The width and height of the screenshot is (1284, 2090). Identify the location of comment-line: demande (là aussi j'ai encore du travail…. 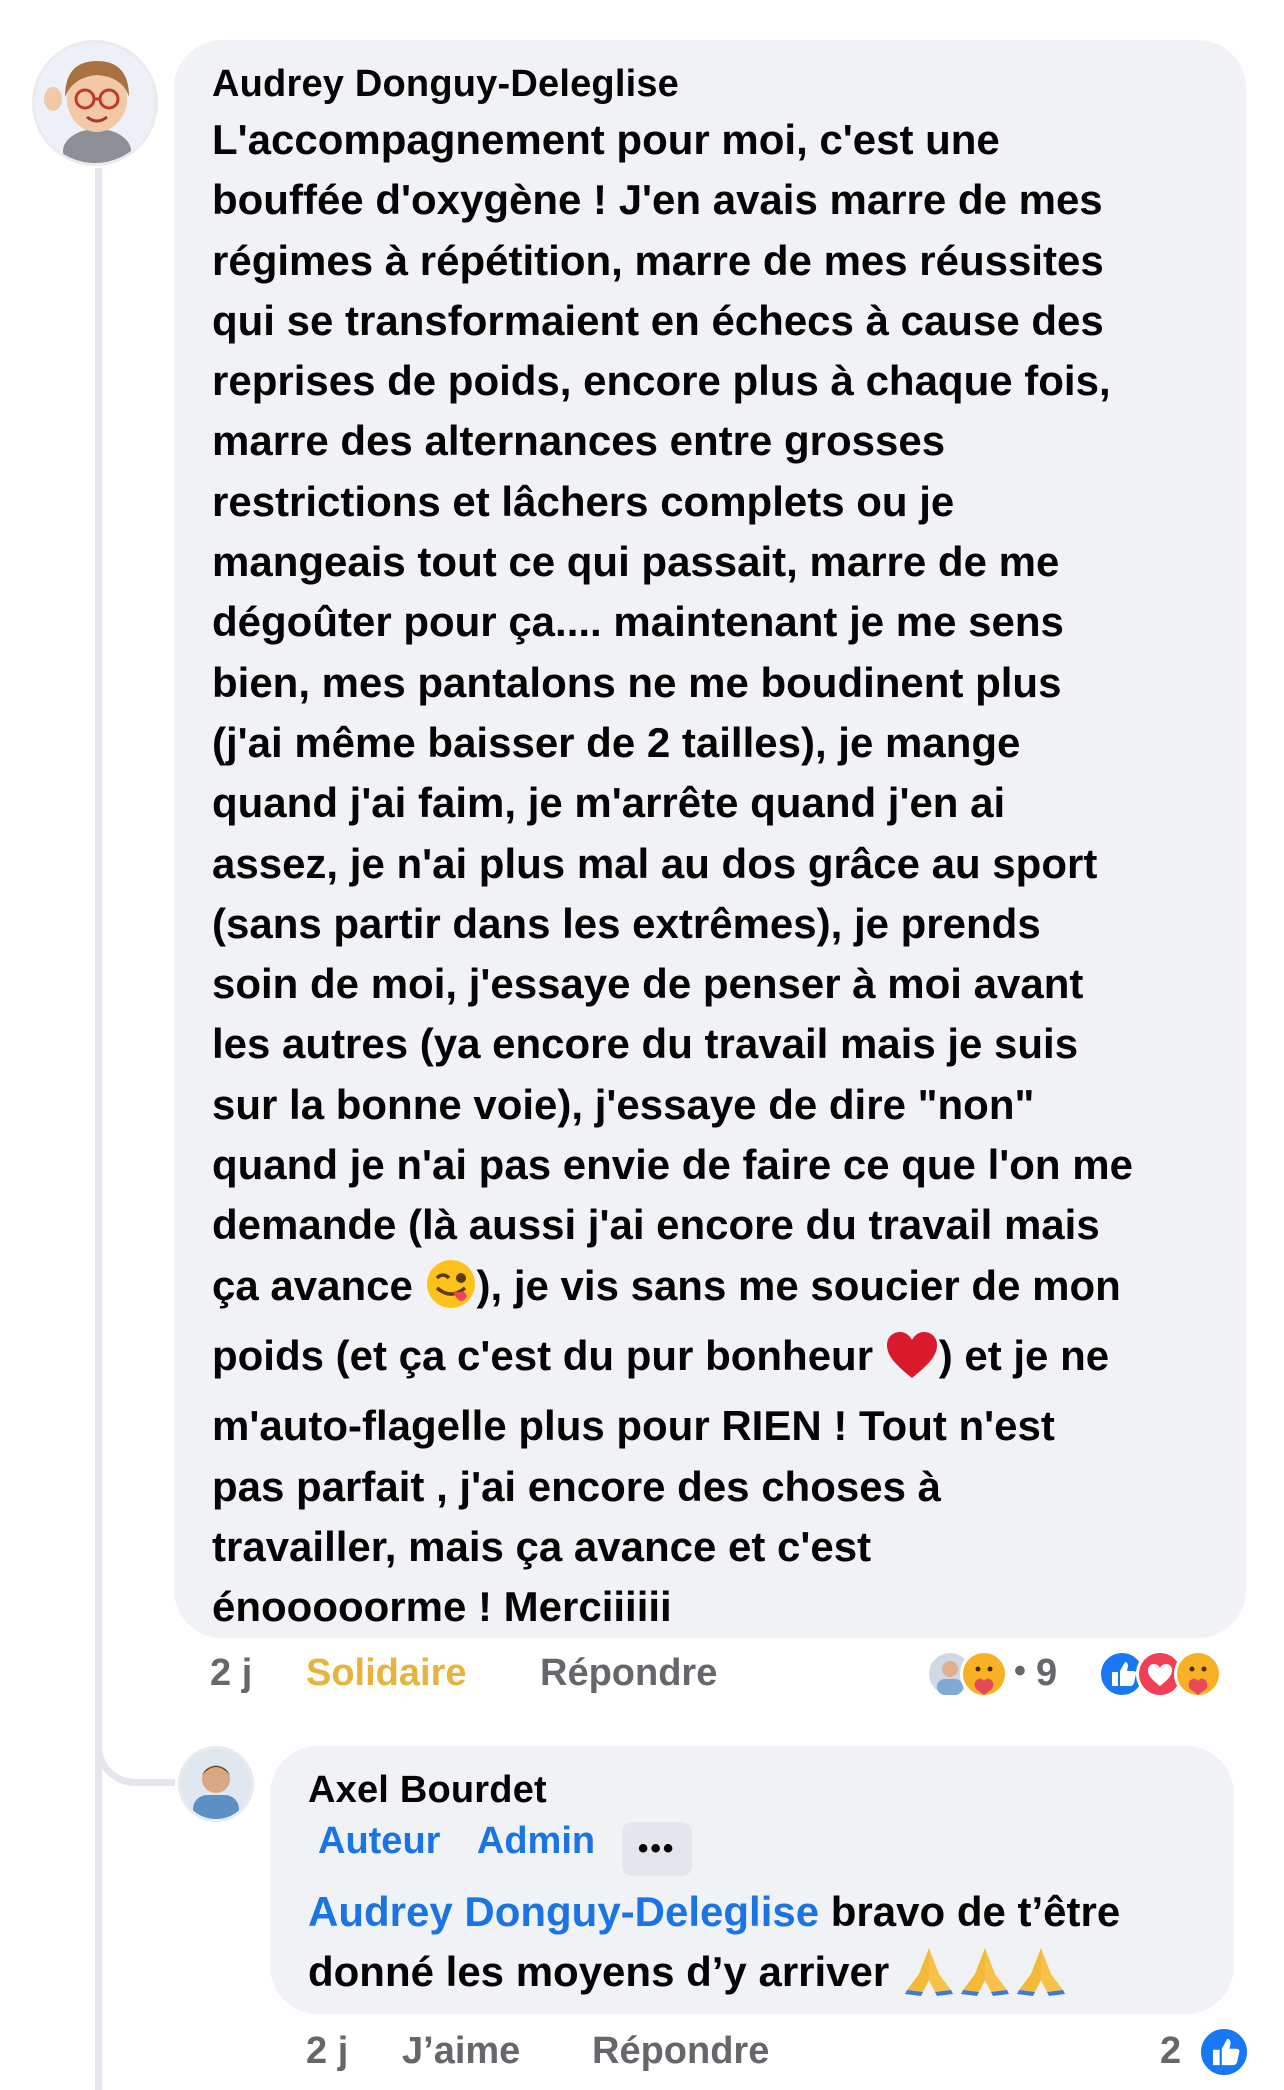
(656, 1225).